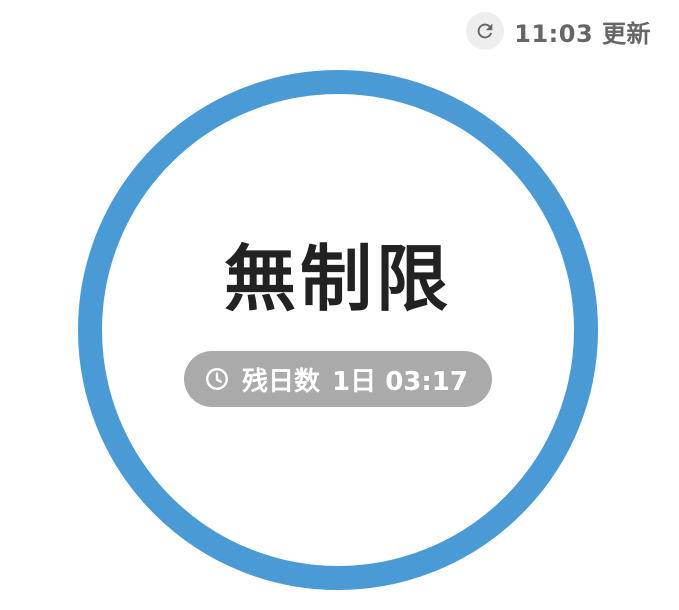 This screenshot has height=610, width=679. Describe the element at coordinates (217, 379) in the screenshot. I see `clock-icon` at that location.